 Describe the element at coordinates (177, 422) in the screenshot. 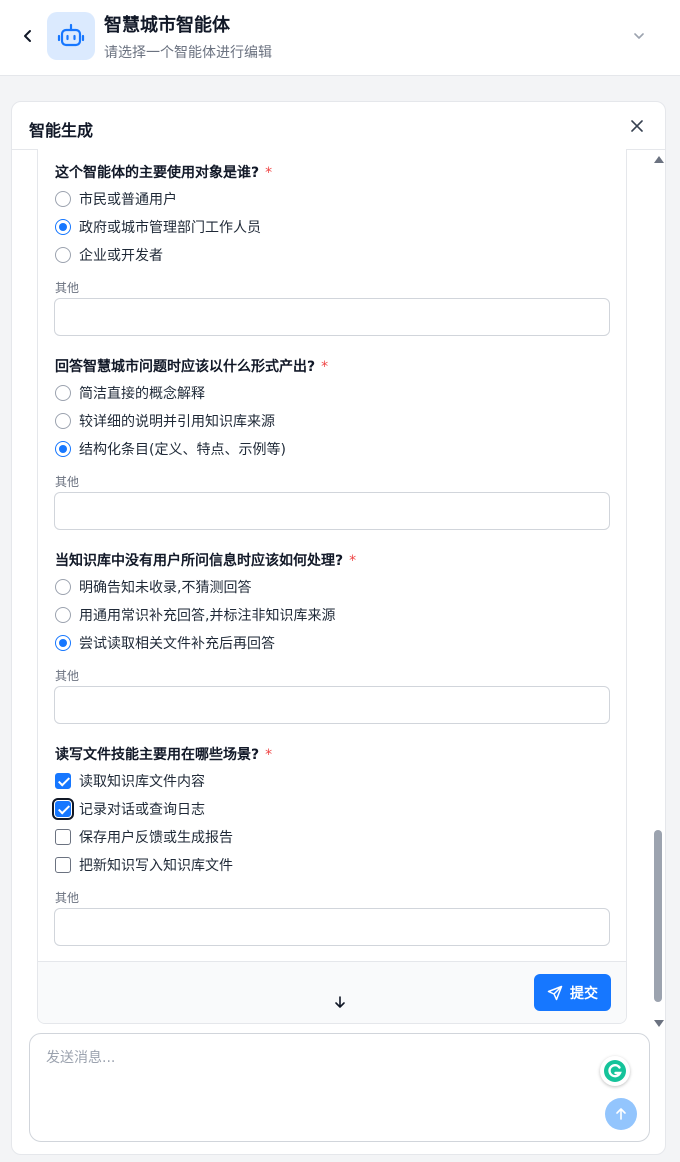

I see `option-label: 较详细的说明并引用知识库来源` at that location.